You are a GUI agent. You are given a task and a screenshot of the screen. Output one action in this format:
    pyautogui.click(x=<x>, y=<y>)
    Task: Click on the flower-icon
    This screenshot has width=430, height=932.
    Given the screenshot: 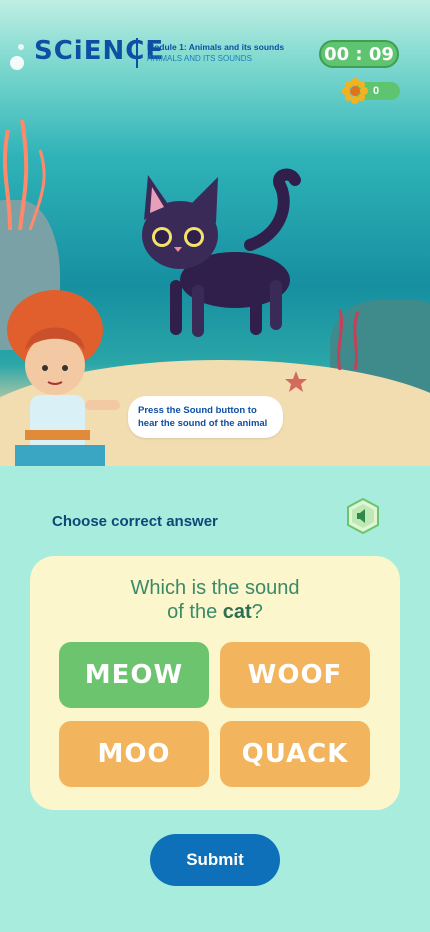 What is the action you would take?
    pyautogui.click(x=355, y=91)
    